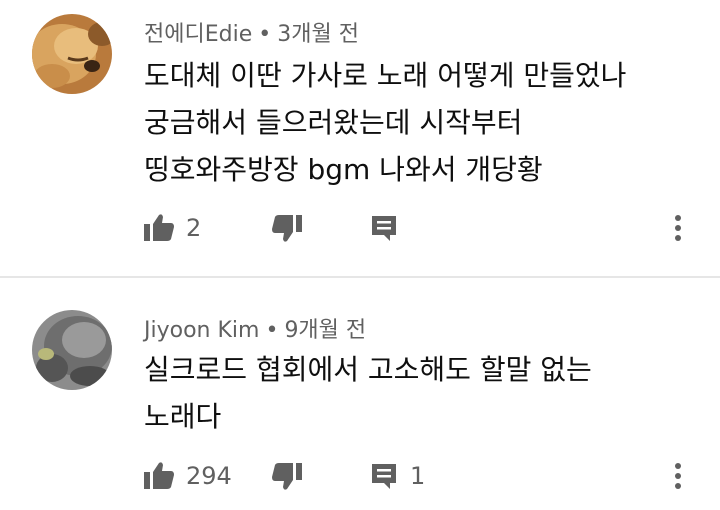 The width and height of the screenshot is (720, 510). I want to click on comment-meta: 전에디Edie • 3개월 전, so click(251, 32).